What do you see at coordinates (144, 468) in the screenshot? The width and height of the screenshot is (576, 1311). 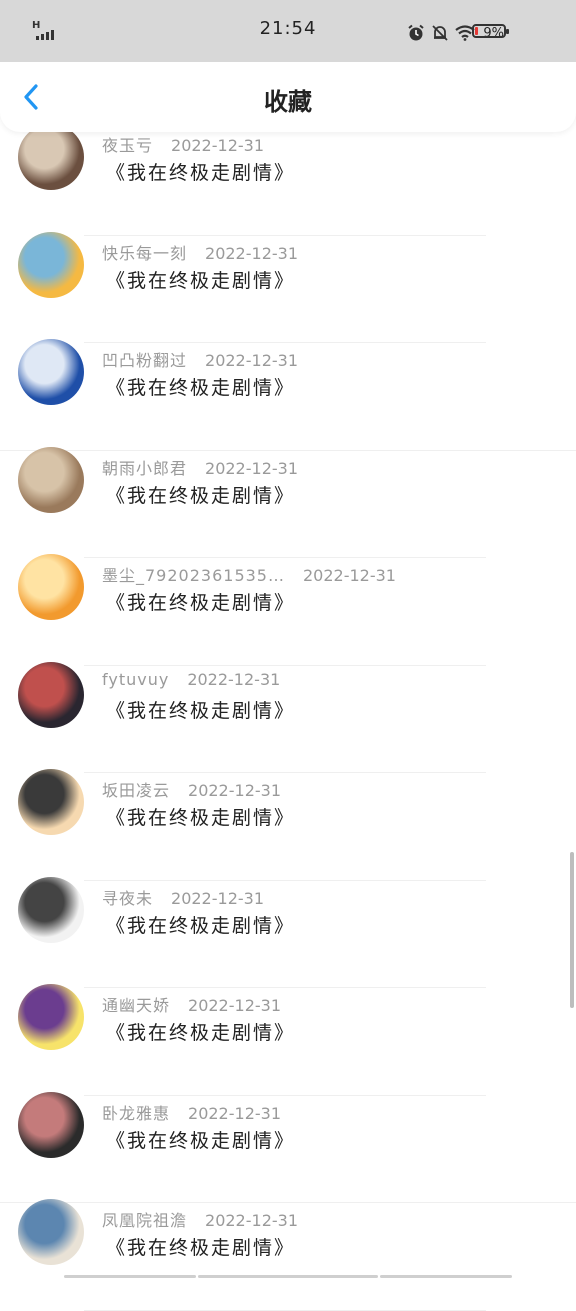 I see `user-name: 朝雨小郎君` at bounding box center [144, 468].